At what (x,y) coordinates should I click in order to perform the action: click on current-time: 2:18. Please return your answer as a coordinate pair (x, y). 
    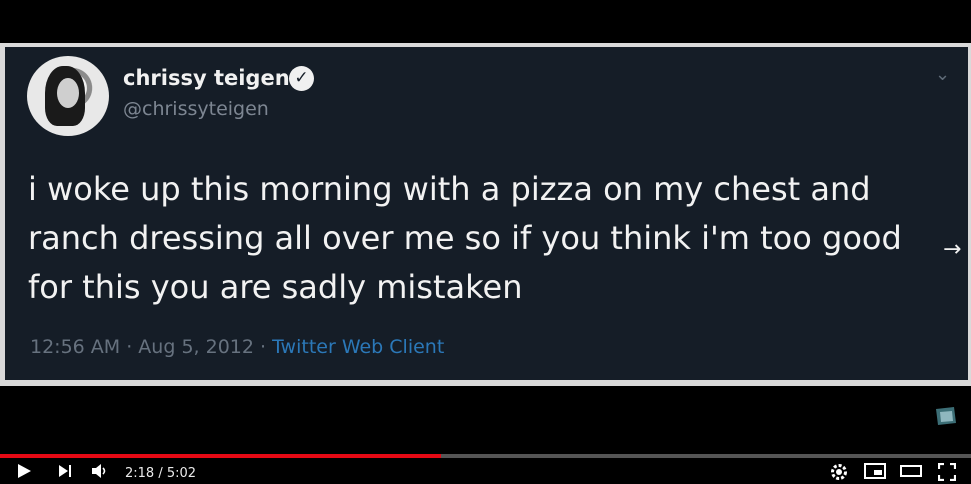
    Looking at the image, I should click on (140, 473).